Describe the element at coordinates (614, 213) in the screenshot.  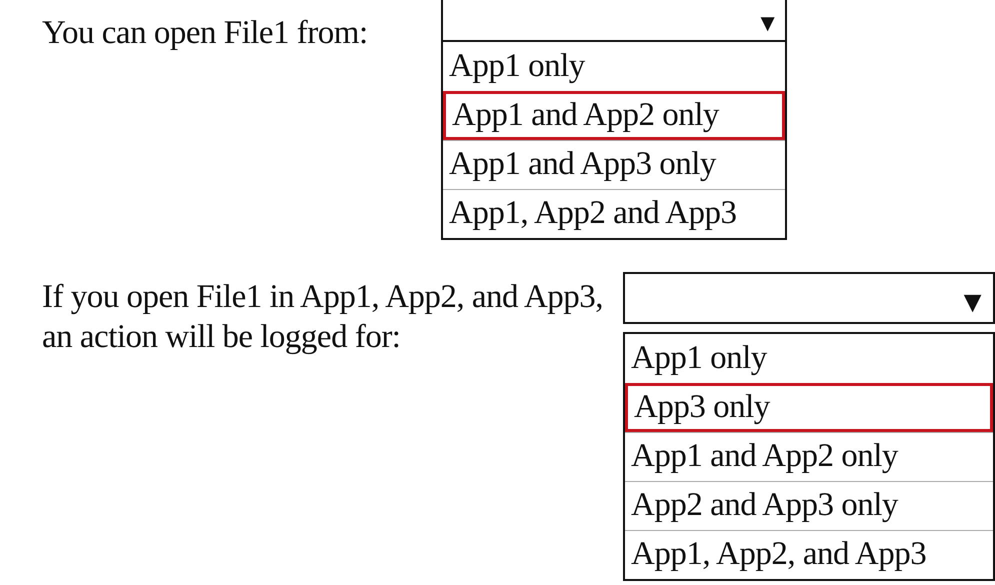
I see `dropdown-option: App1, App2 and App3` at that location.